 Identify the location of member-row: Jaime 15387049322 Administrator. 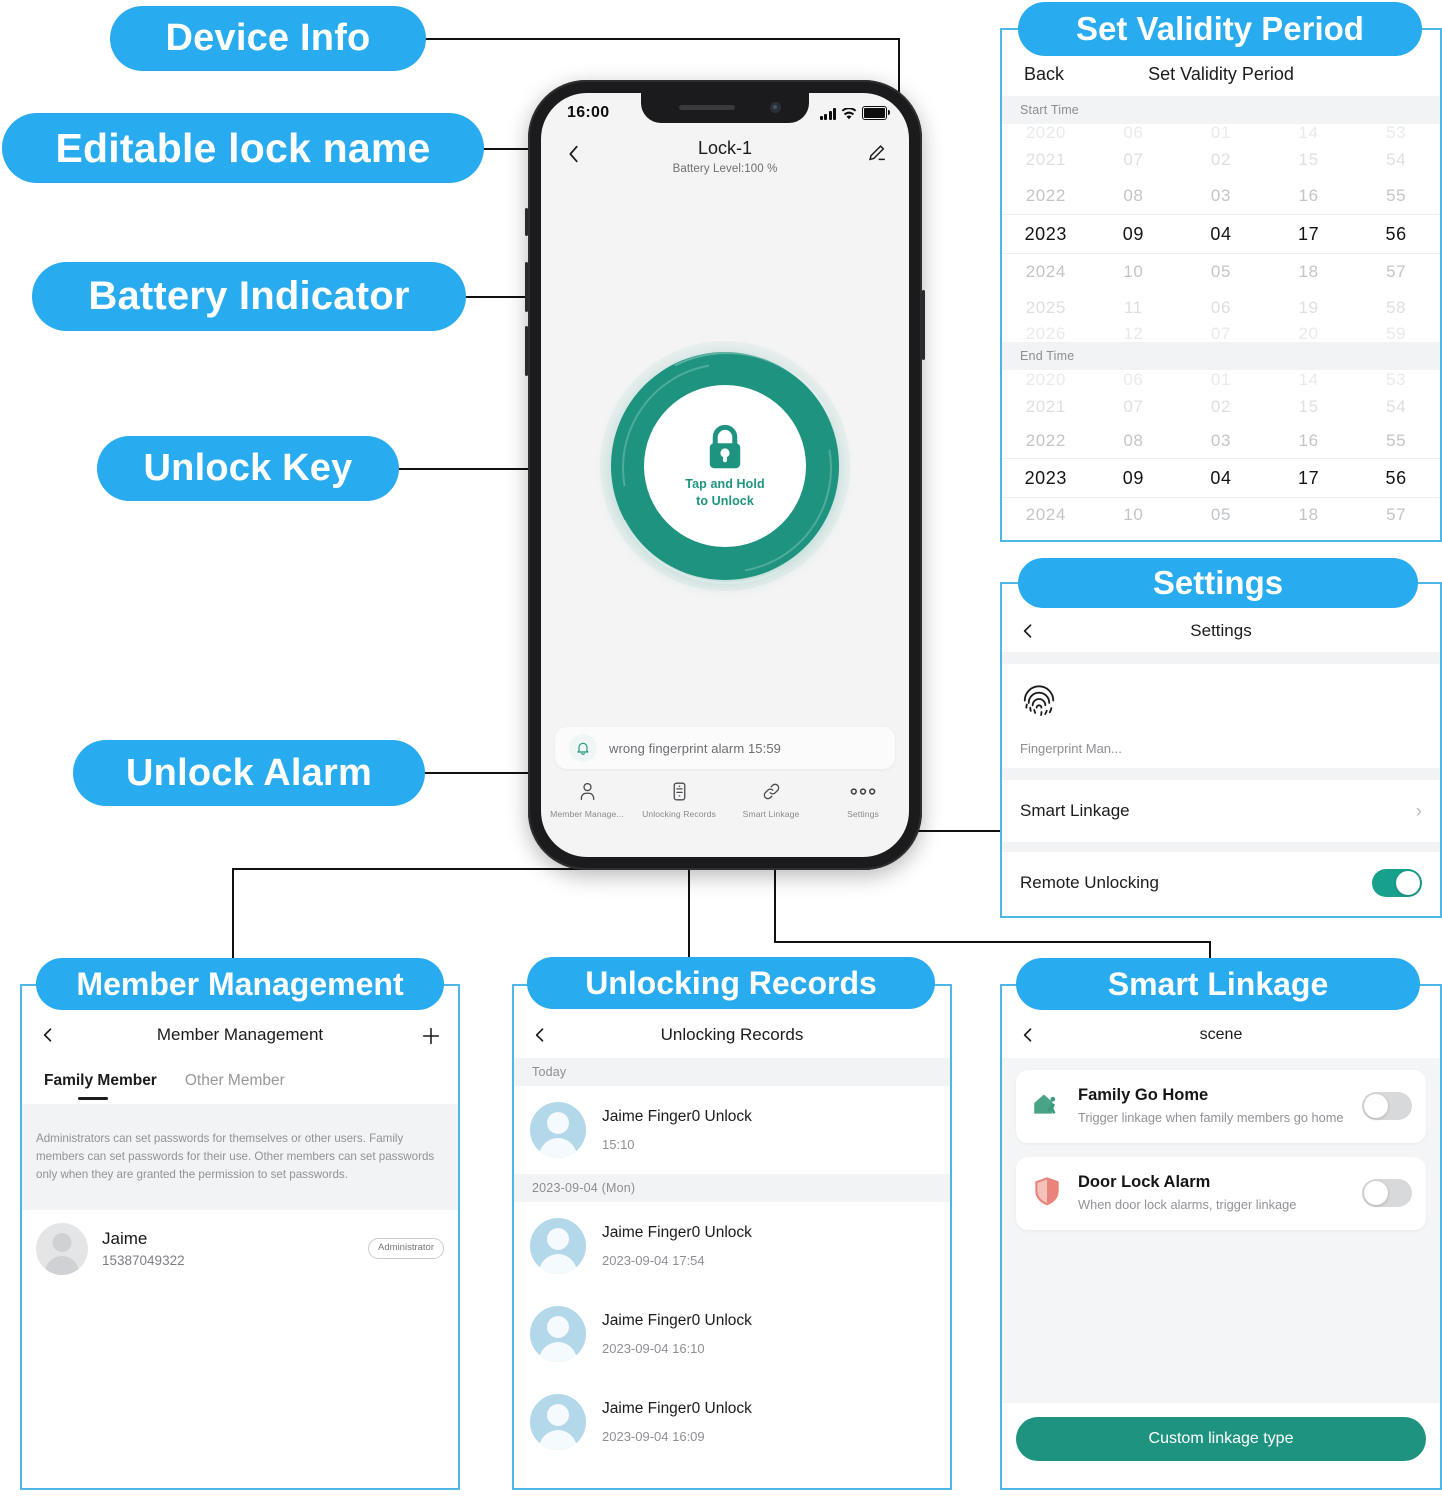
(240, 1248).